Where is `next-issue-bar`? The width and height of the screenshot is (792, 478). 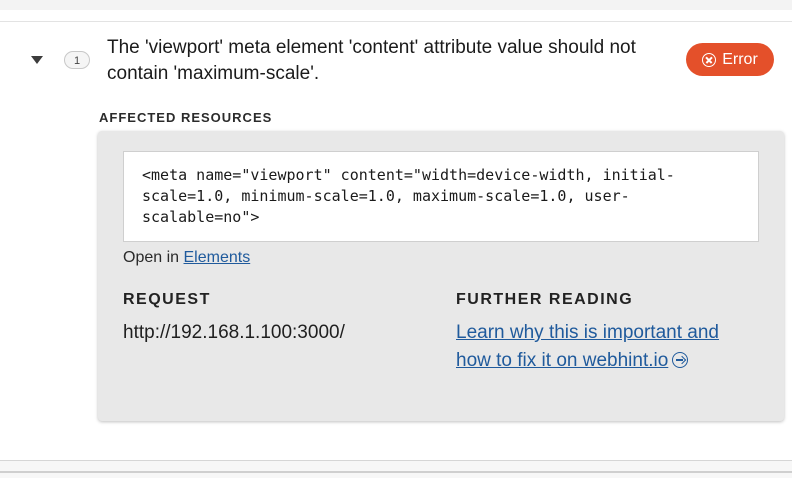 next-issue-bar is located at coordinates (396, 469).